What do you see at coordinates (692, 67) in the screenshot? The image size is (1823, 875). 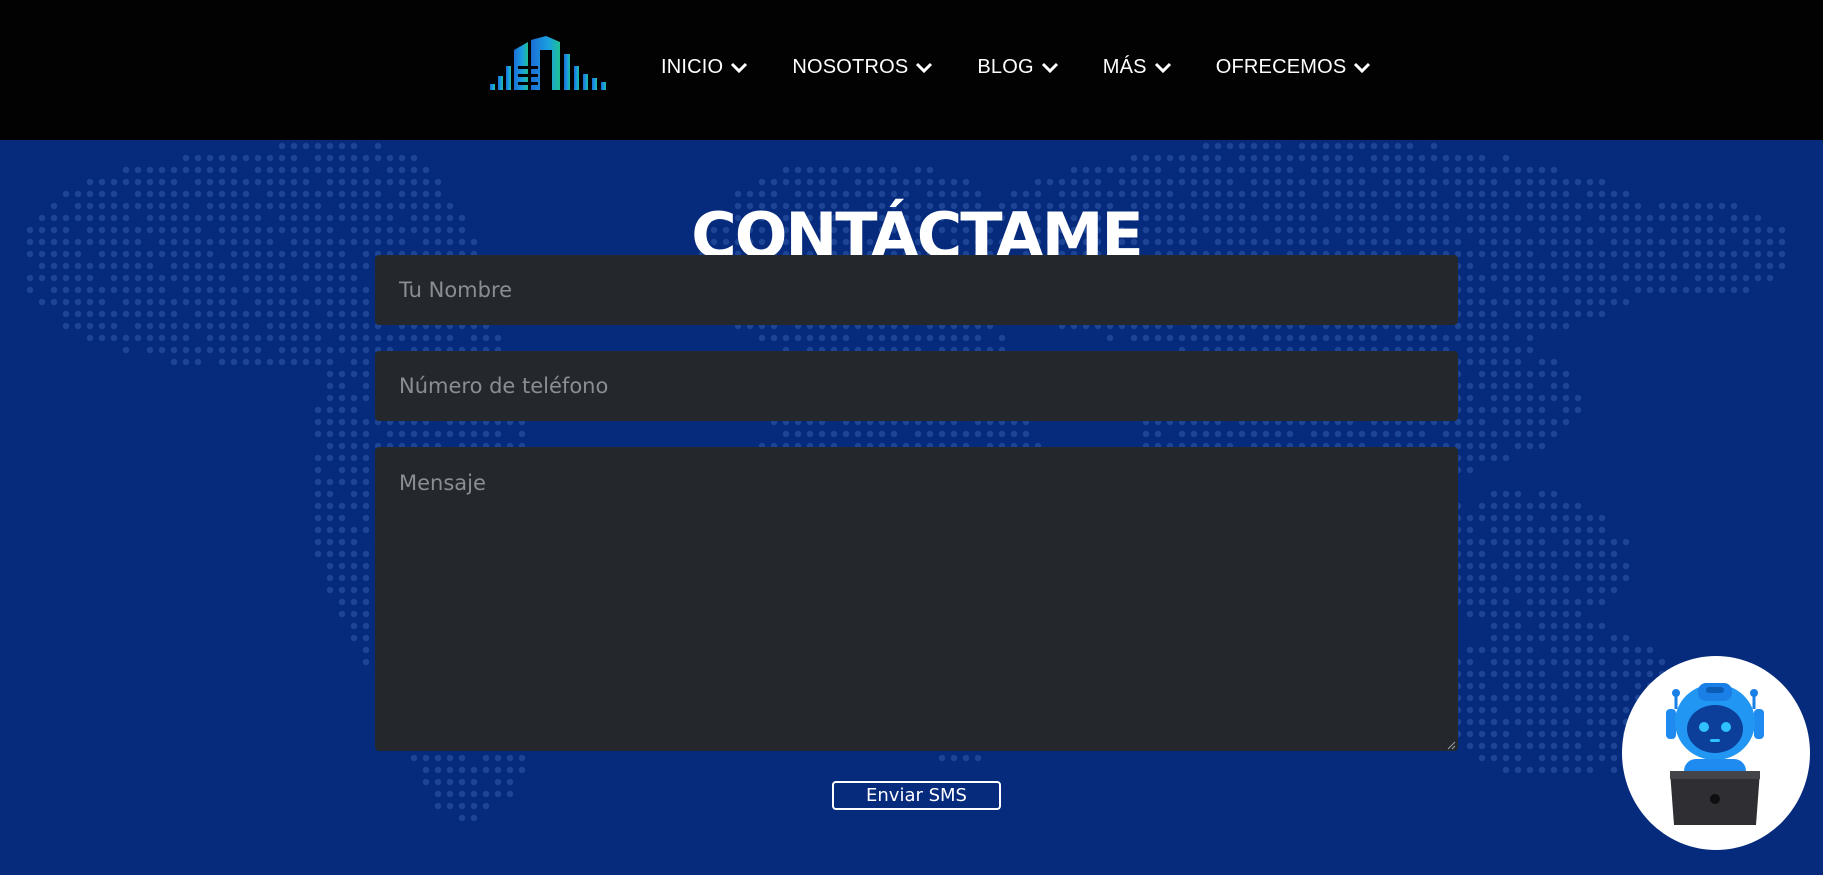 I see `nav-item-label: INICIO` at bounding box center [692, 67].